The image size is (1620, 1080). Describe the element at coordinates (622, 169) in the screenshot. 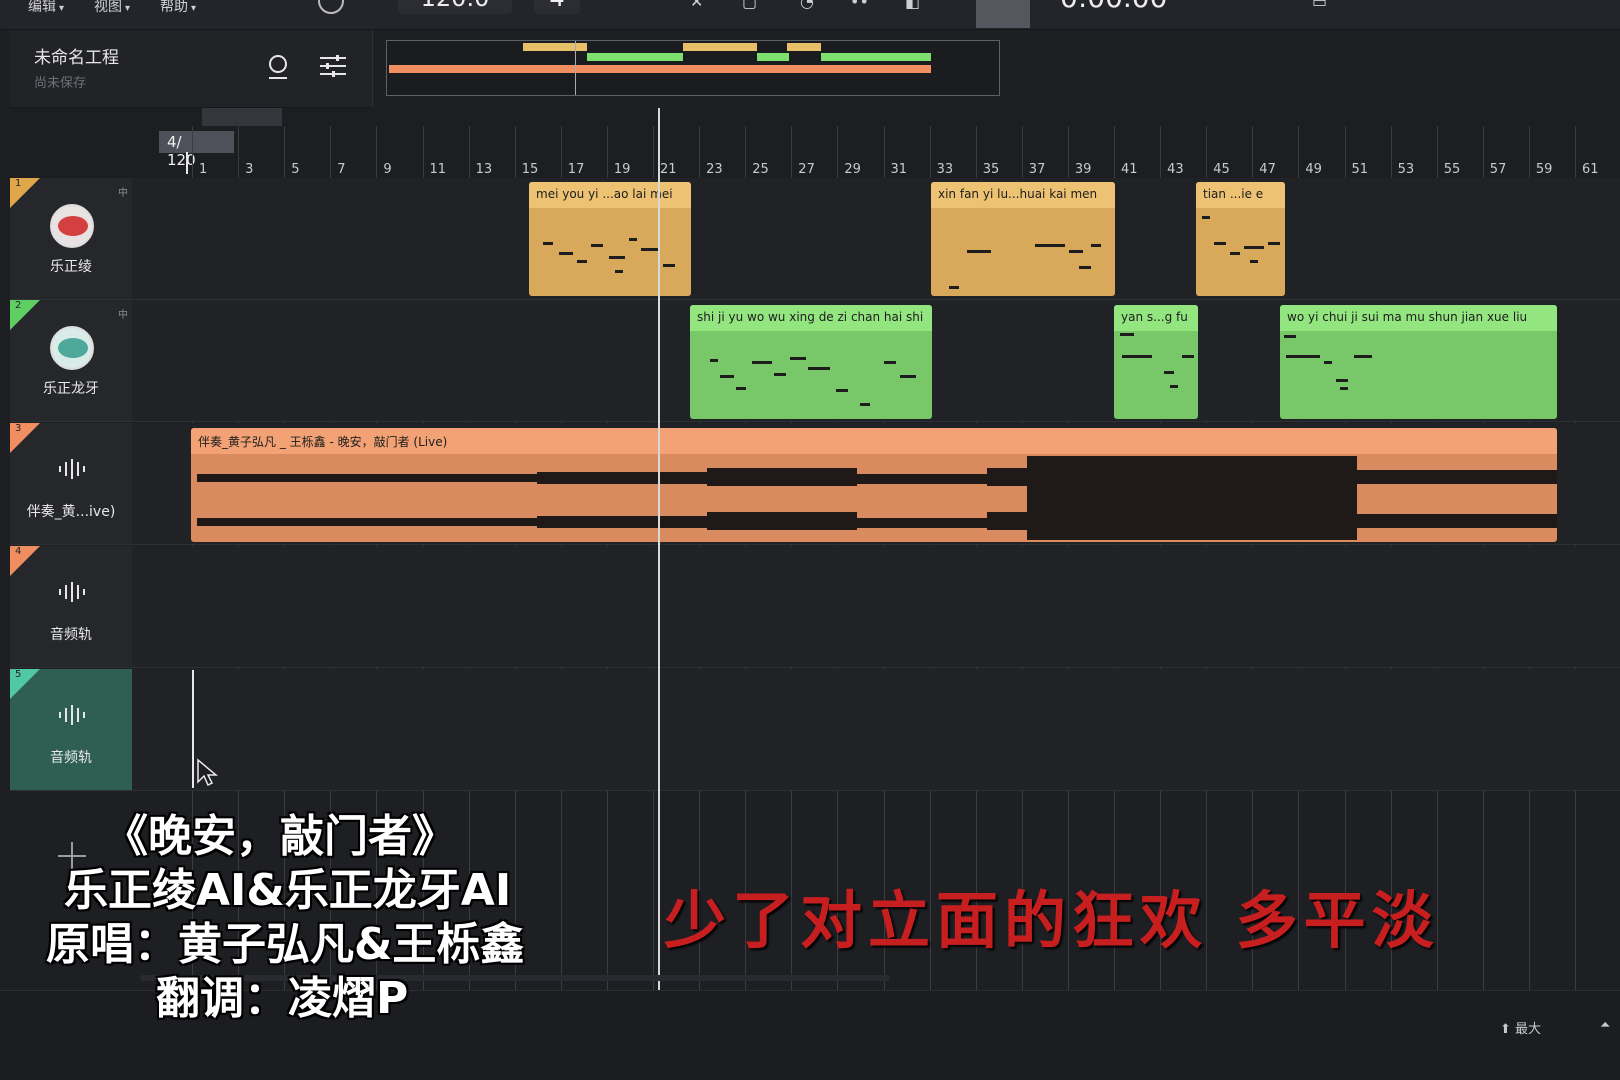

I see `bar-number: 19` at that location.